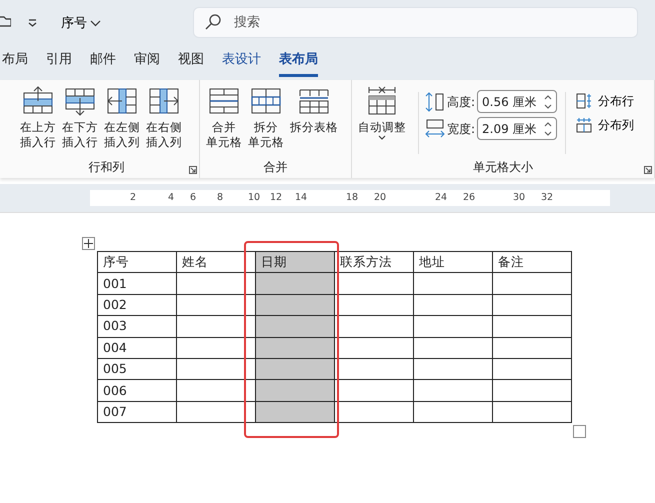 Image resolution: width=655 pixels, height=503 pixels. I want to click on table-cell: 004, so click(137, 347).